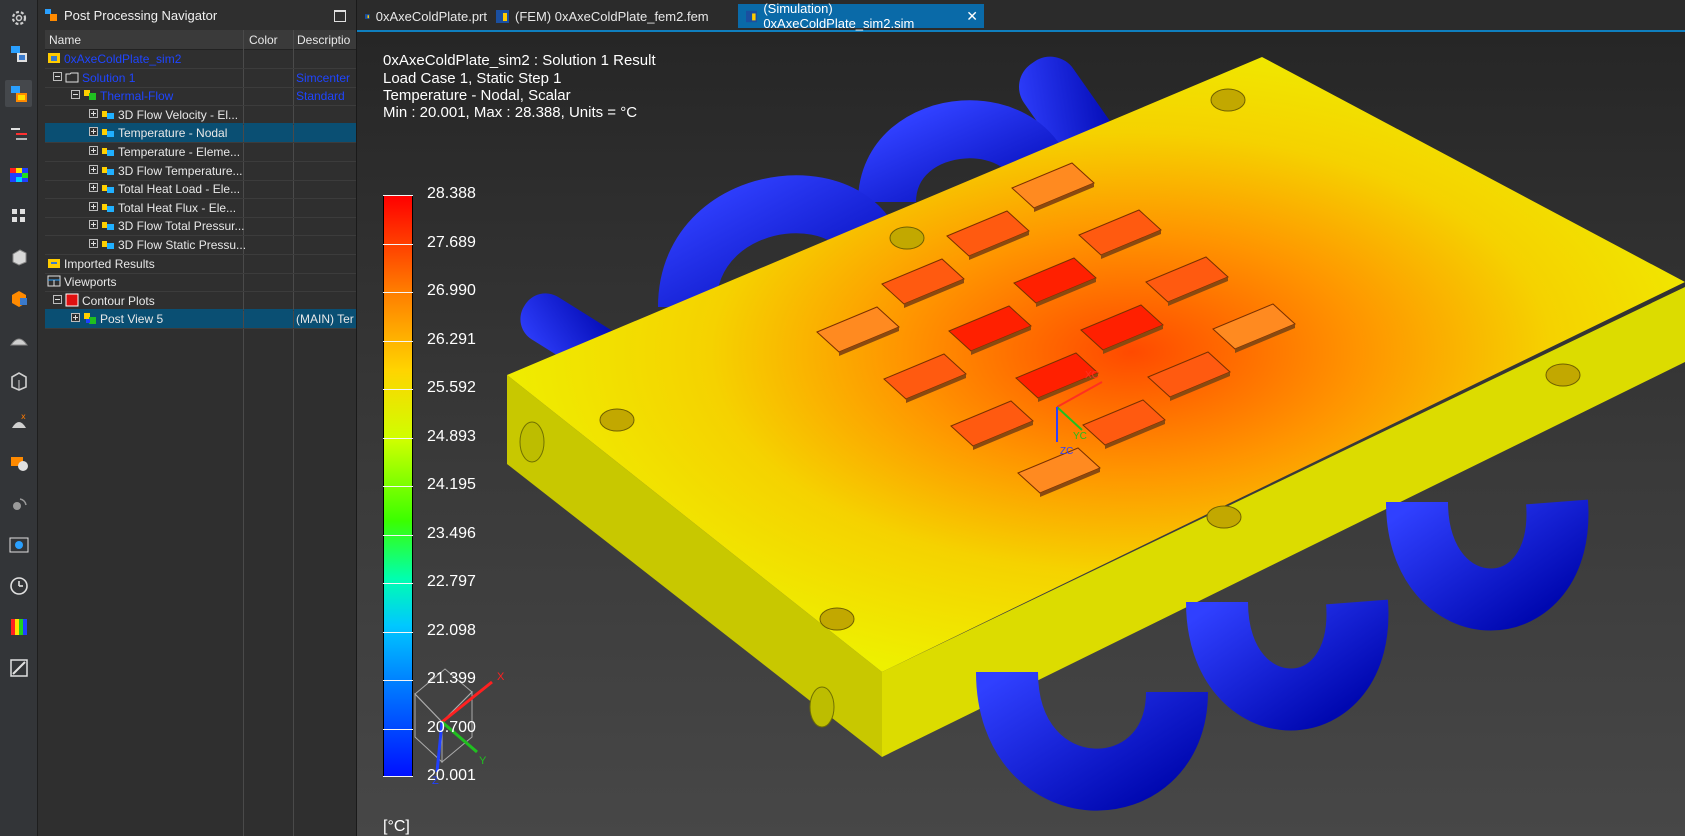 Image resolution: width=1685 pixels, height=836 pixels. Describe the element at coordinates (18, 256) in the screenshot. I see `part-icon` at that location.